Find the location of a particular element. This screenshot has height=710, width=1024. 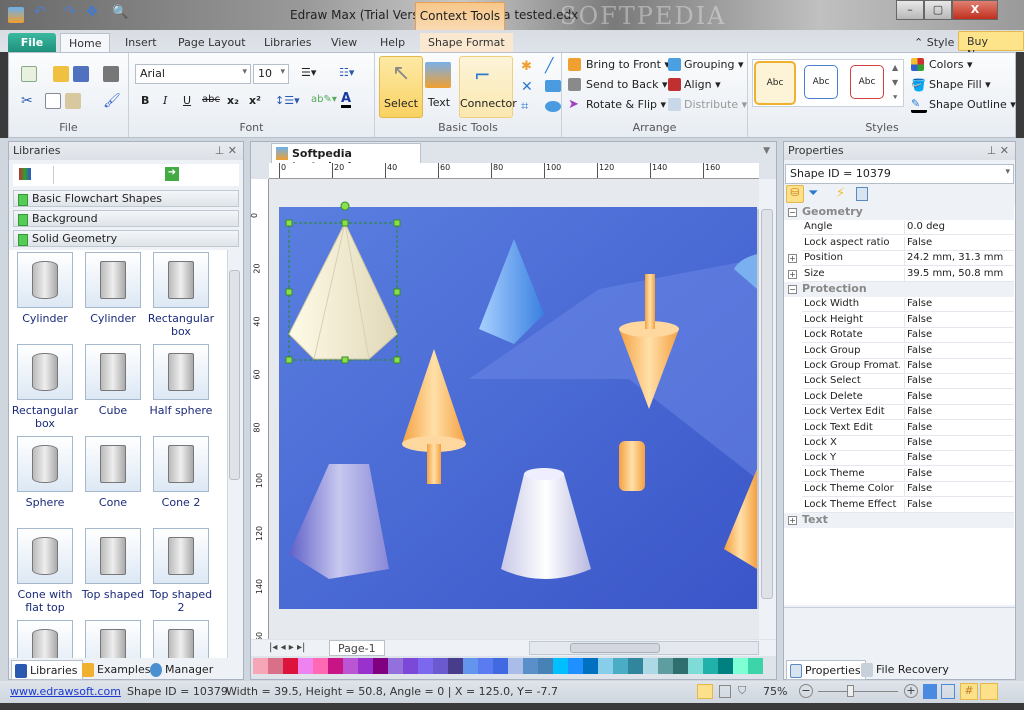

highlight-icon: ab✎▾ is located at coordinates (324, 99).